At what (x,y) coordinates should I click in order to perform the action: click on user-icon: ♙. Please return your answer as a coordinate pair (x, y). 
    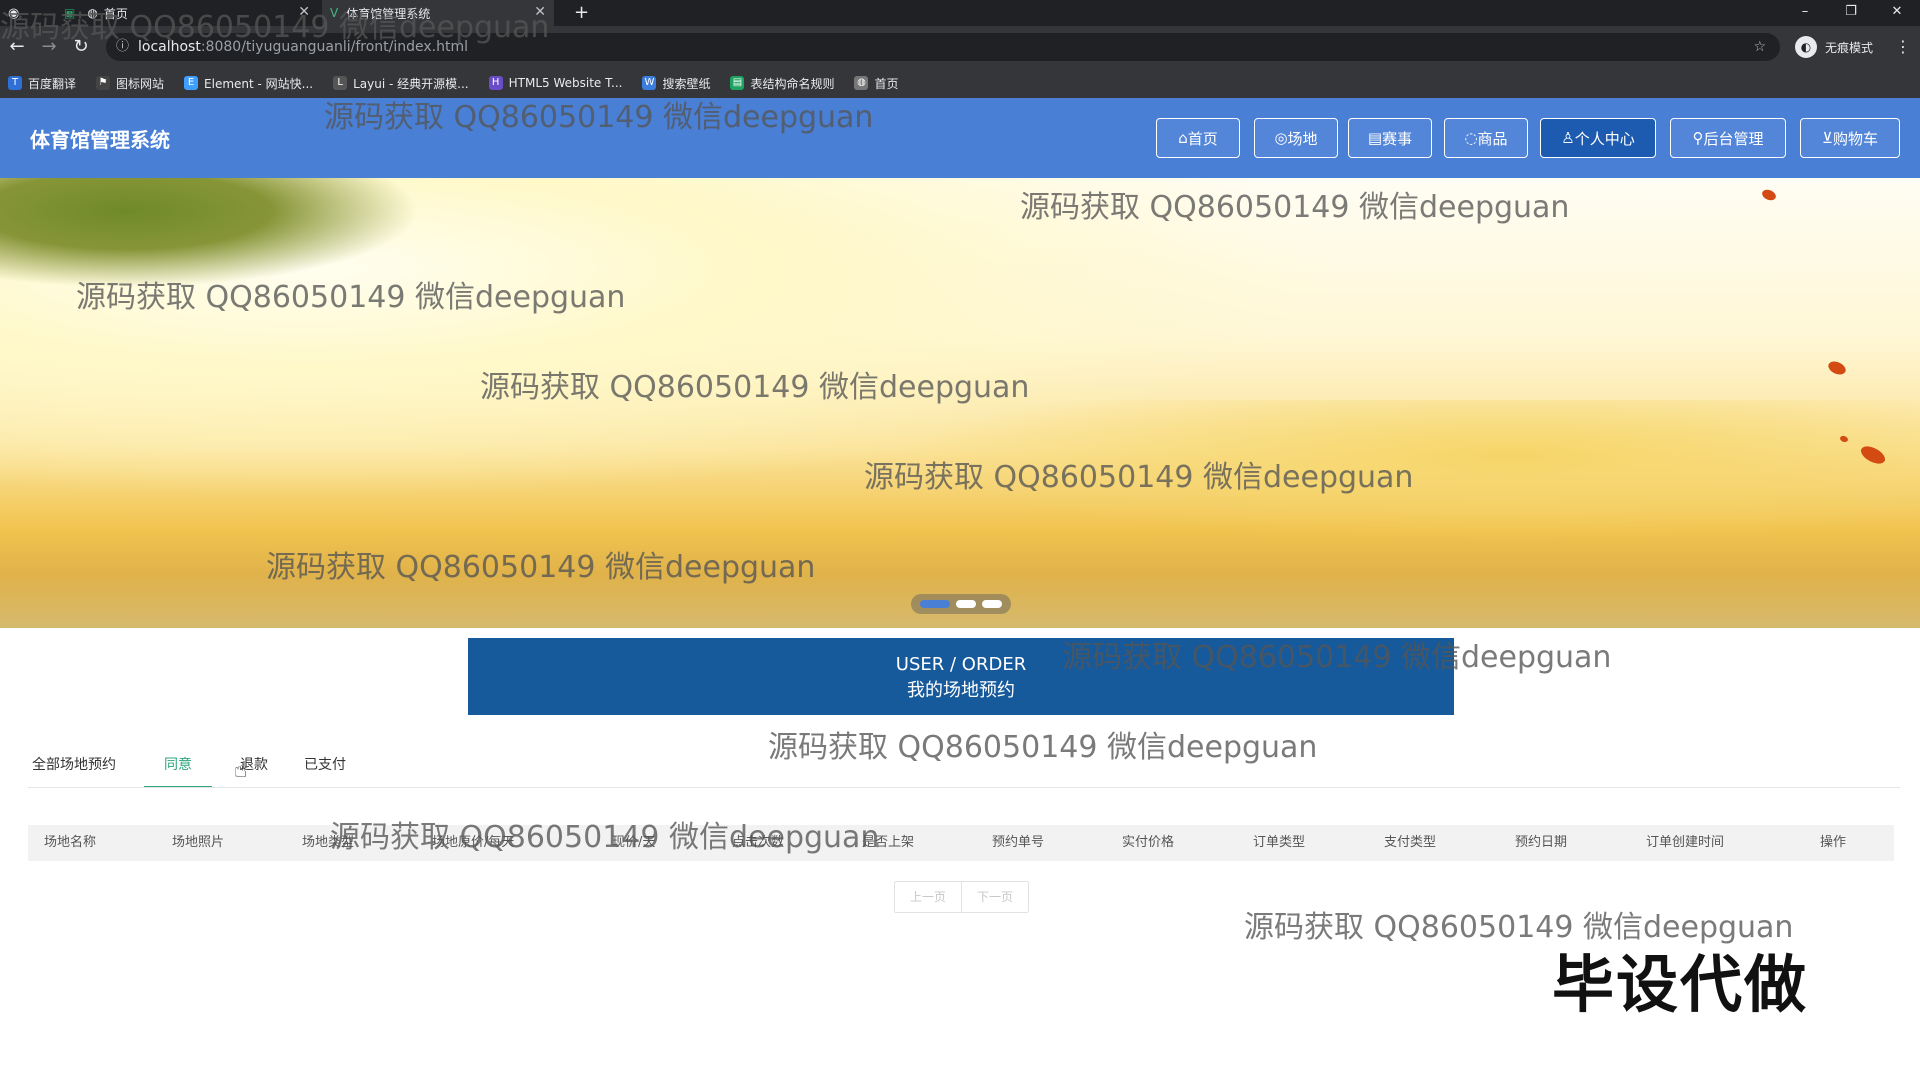
    Looking at the image, I should click on (1568, 138).